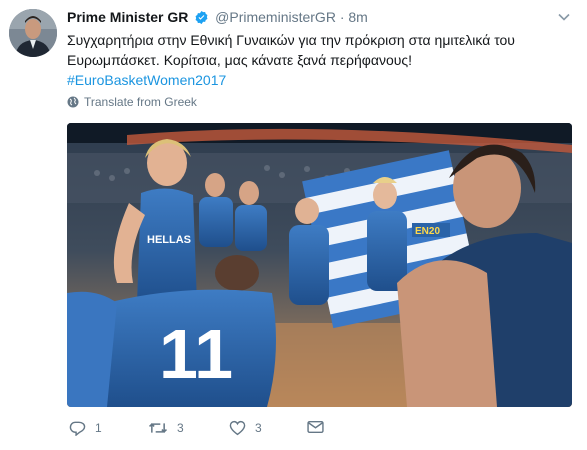  Describe the element at coordinates (140, 102) in the screenshot. I see `translate-label: Translate from Greek` at that location.